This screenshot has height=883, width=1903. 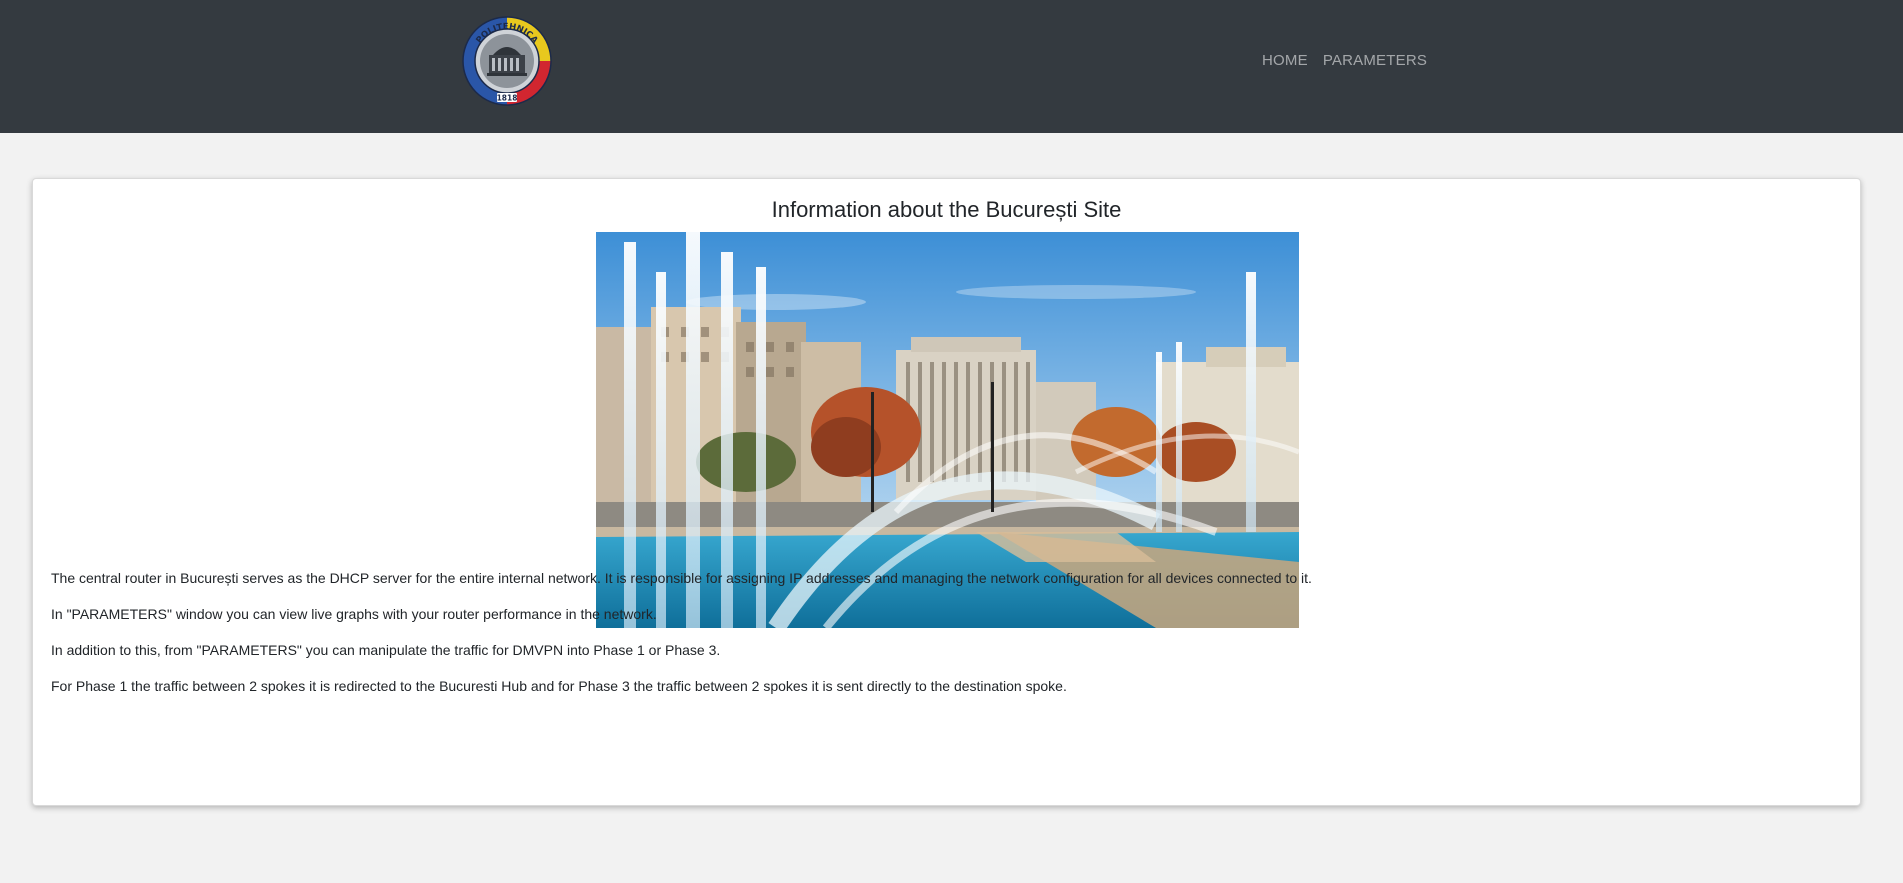 What do you see at coordinates (1375, 60) in the screenshot?
I see `nav-parameters-link: PARAMETERS` at bounding box center [1375, 60].